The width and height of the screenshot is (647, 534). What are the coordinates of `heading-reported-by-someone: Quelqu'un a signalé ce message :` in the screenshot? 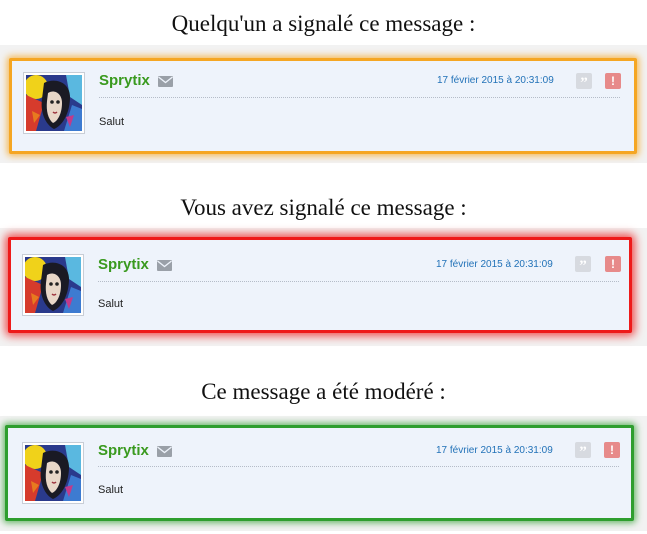 It's located at (323, 23).